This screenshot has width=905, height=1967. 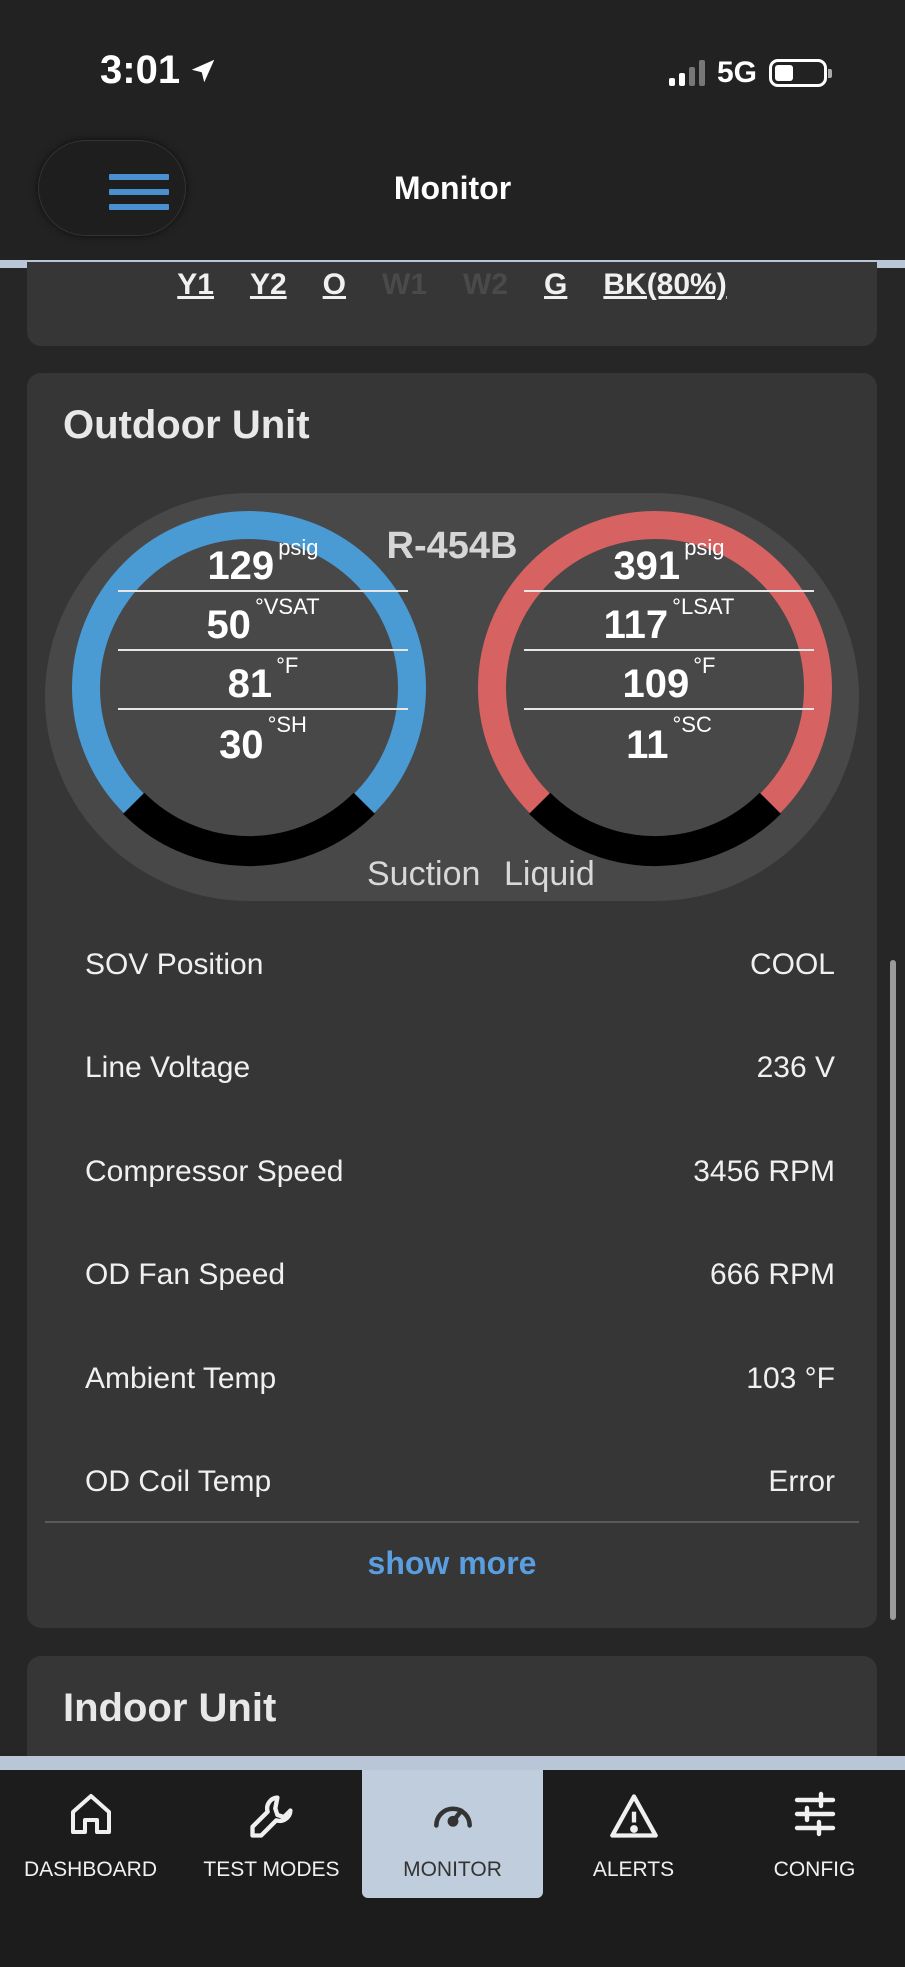 What do you see at coordinates (704, 547) in the screenshot?
I see `liquid-pressure-unit: psig` at bounding box center [704, 547].